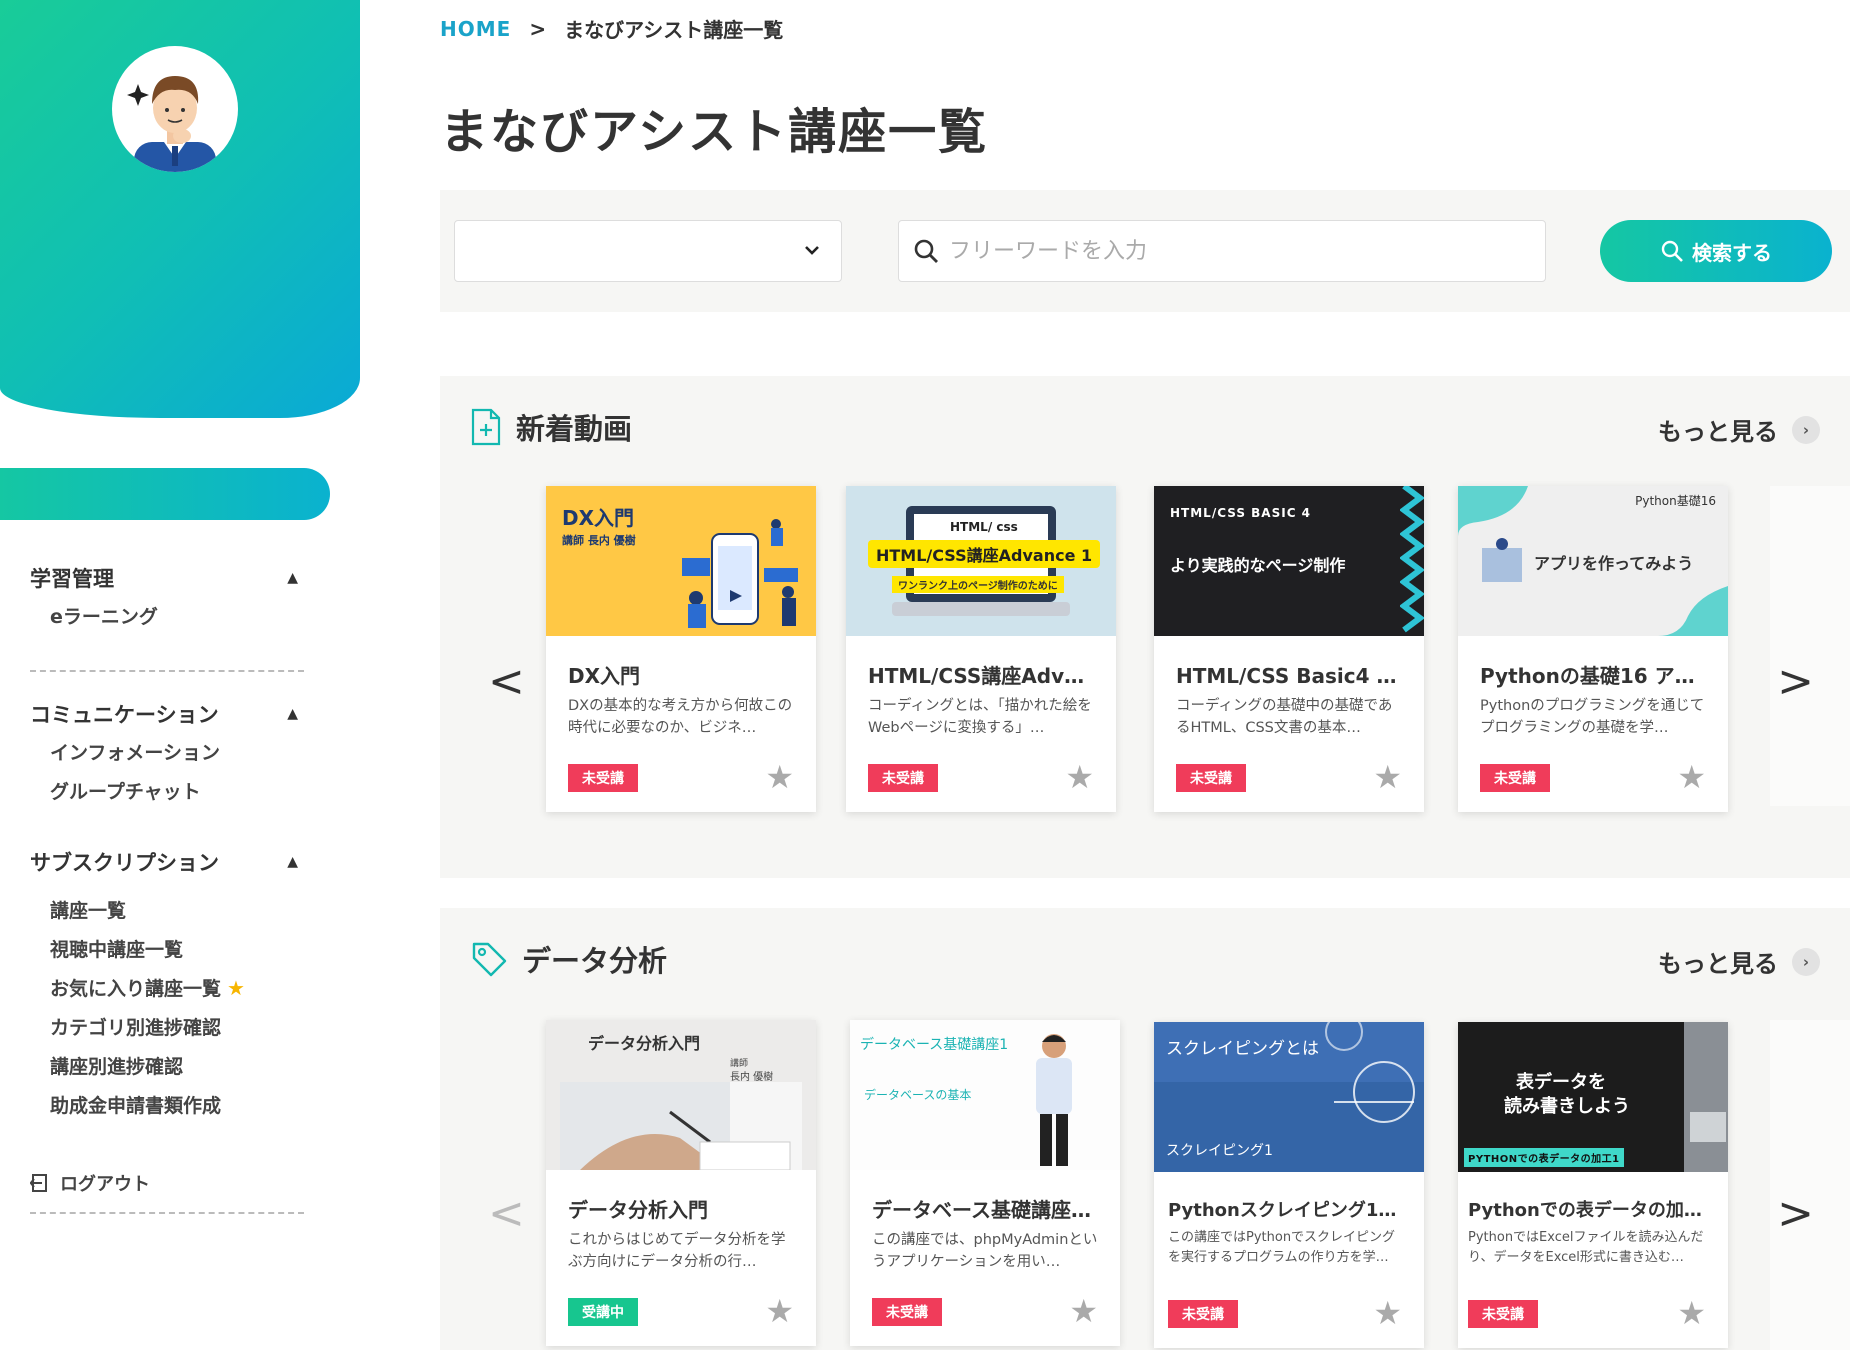 The height and width of the screenshot is (1350, 1850). I want to click on search-panel: 検索する, so click(1145, 251).